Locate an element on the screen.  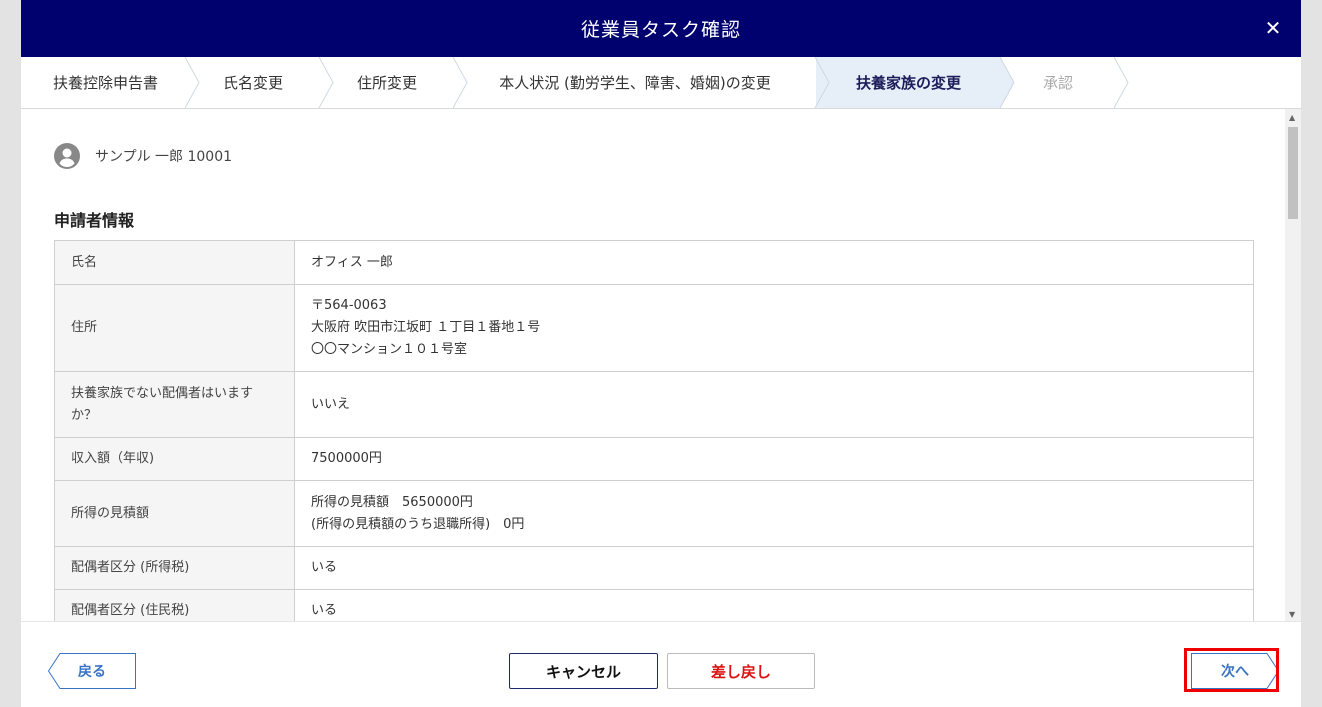
value-line: 所得の見積額 5650000円 is located at coordinates (392, 502).